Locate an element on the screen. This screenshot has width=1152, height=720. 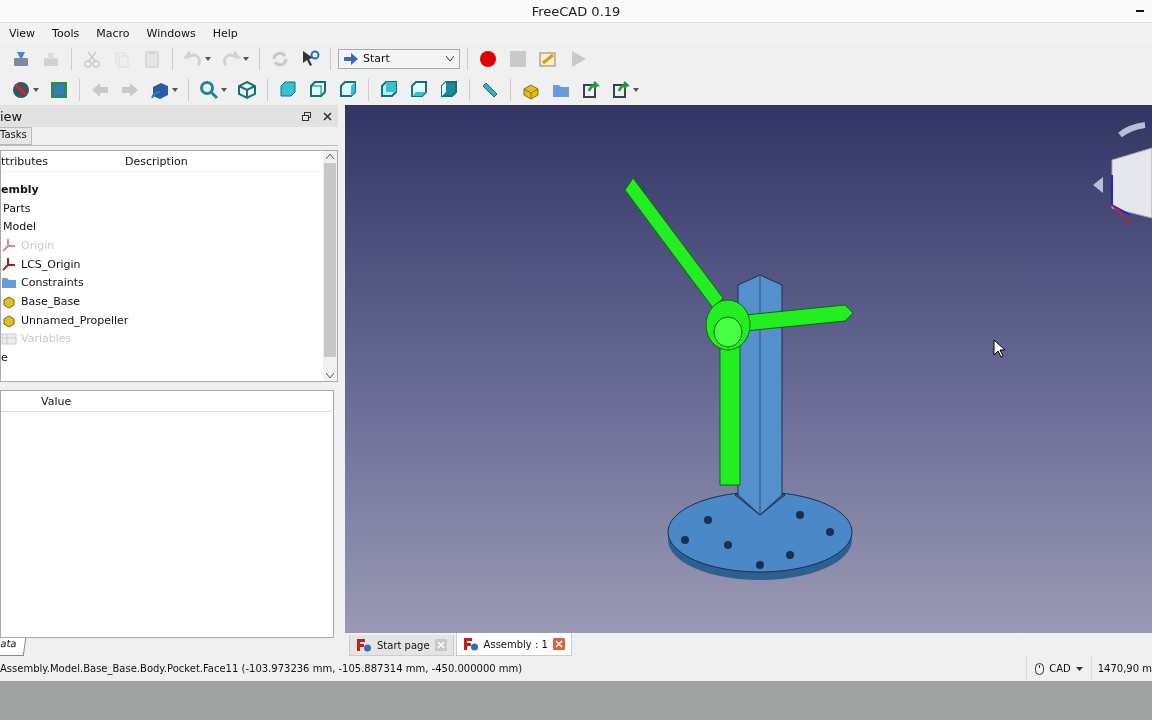
menu-item: Tools is located at coordinates (65, 33).